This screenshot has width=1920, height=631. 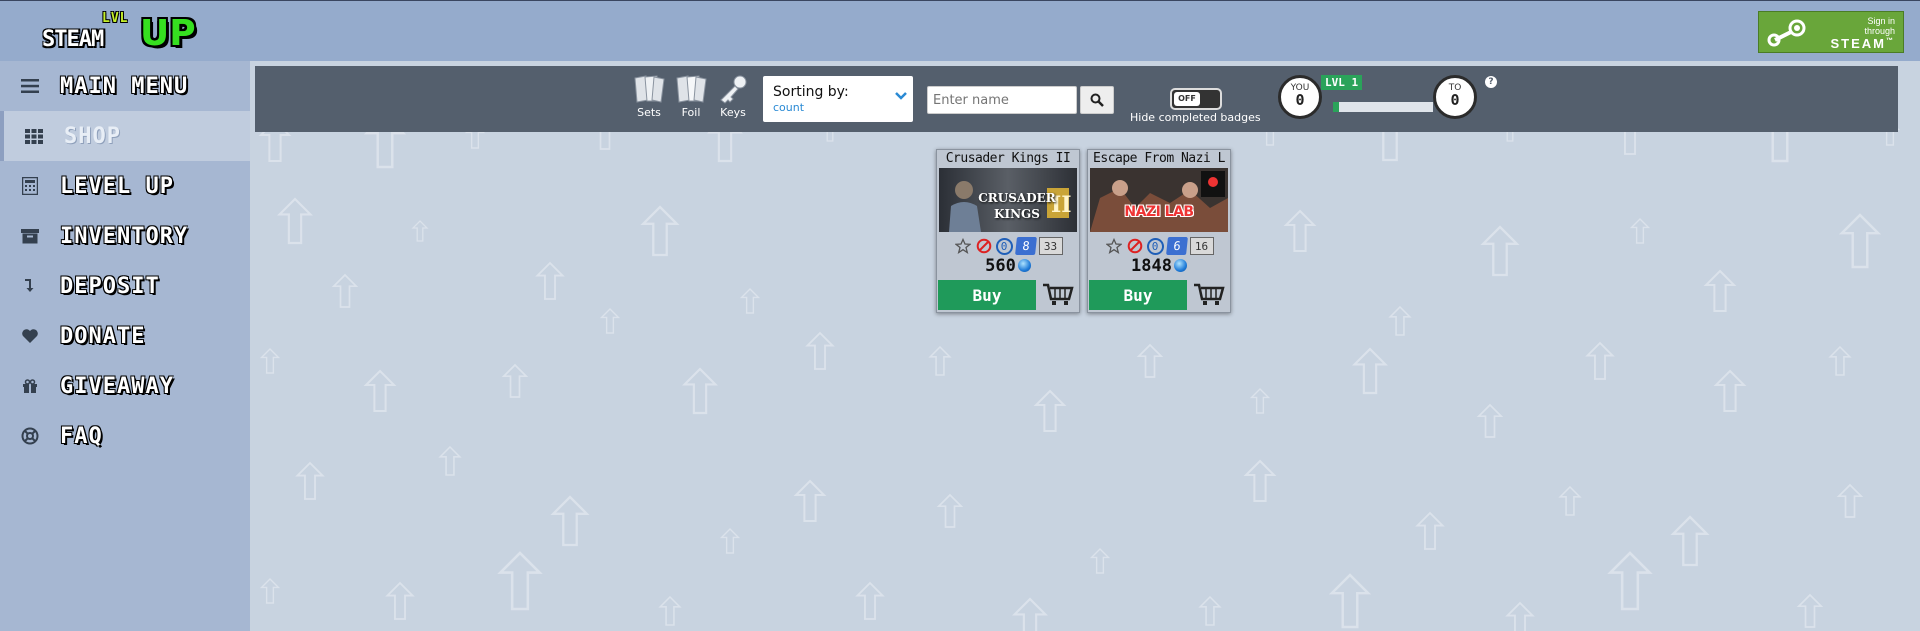 I want to click on sidebar-item-label: DONATE, so click(x=103, y=336).